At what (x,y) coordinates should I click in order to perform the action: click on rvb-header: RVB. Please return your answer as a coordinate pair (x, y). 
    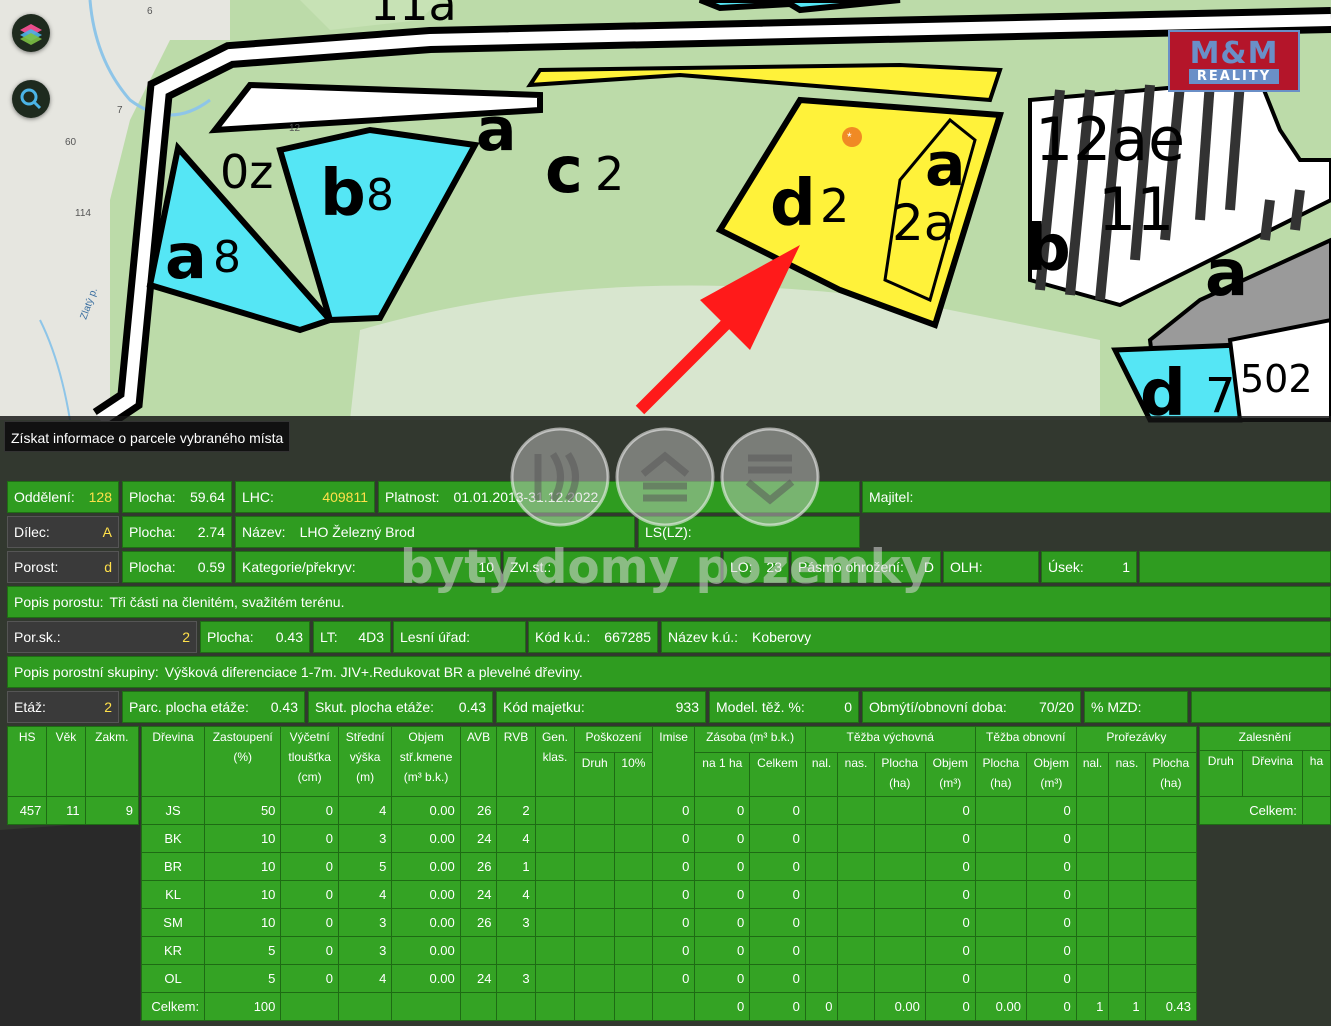
    Looking at the image, I should click on (516, 761).